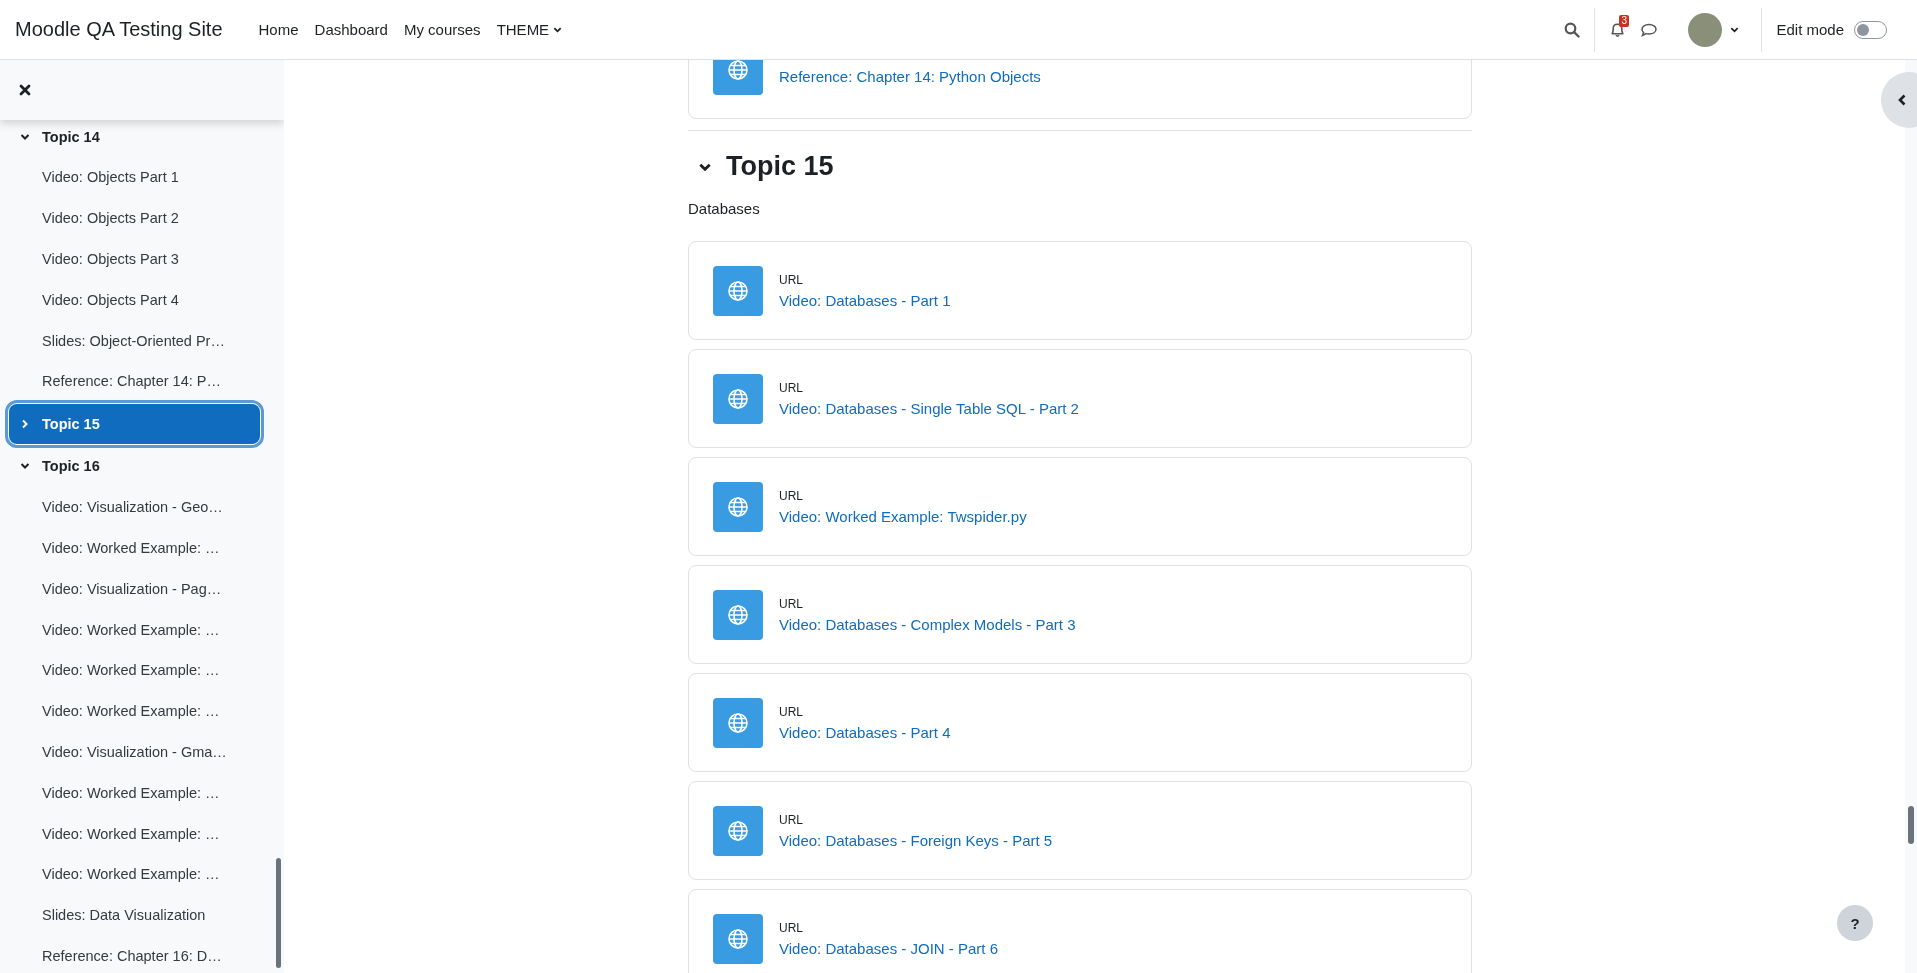 The height and width of the screenshot is (973, 1917). I want to click on nav-link: Dashboard, so click(351, 29).